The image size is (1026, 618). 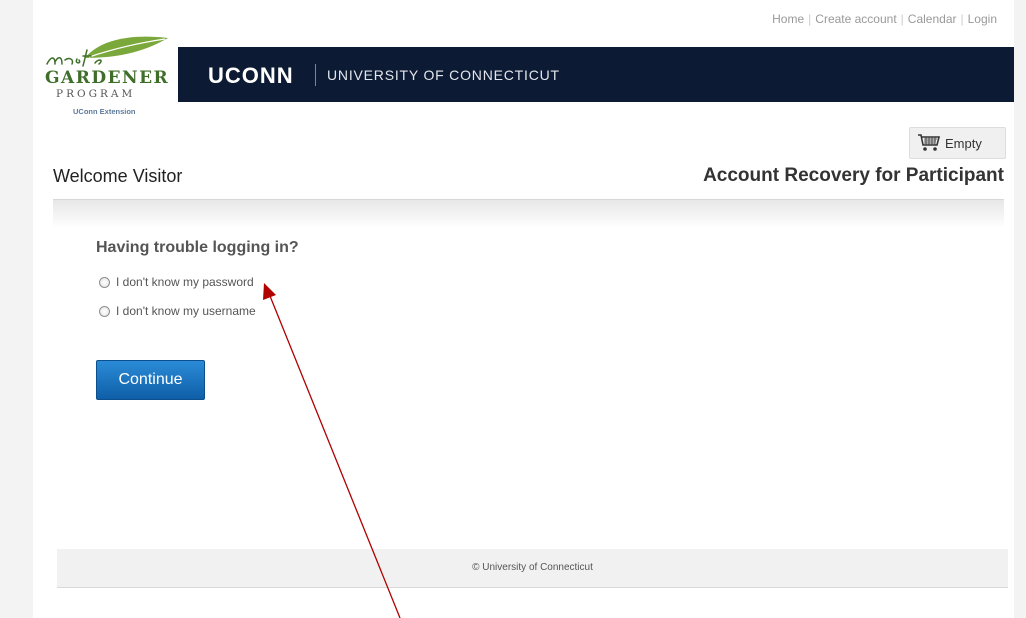 What do you see at coordinates (96, 94) in the screenshot?
I see `logo-program-text: PROGRAM` at bounding box center [96, 94].